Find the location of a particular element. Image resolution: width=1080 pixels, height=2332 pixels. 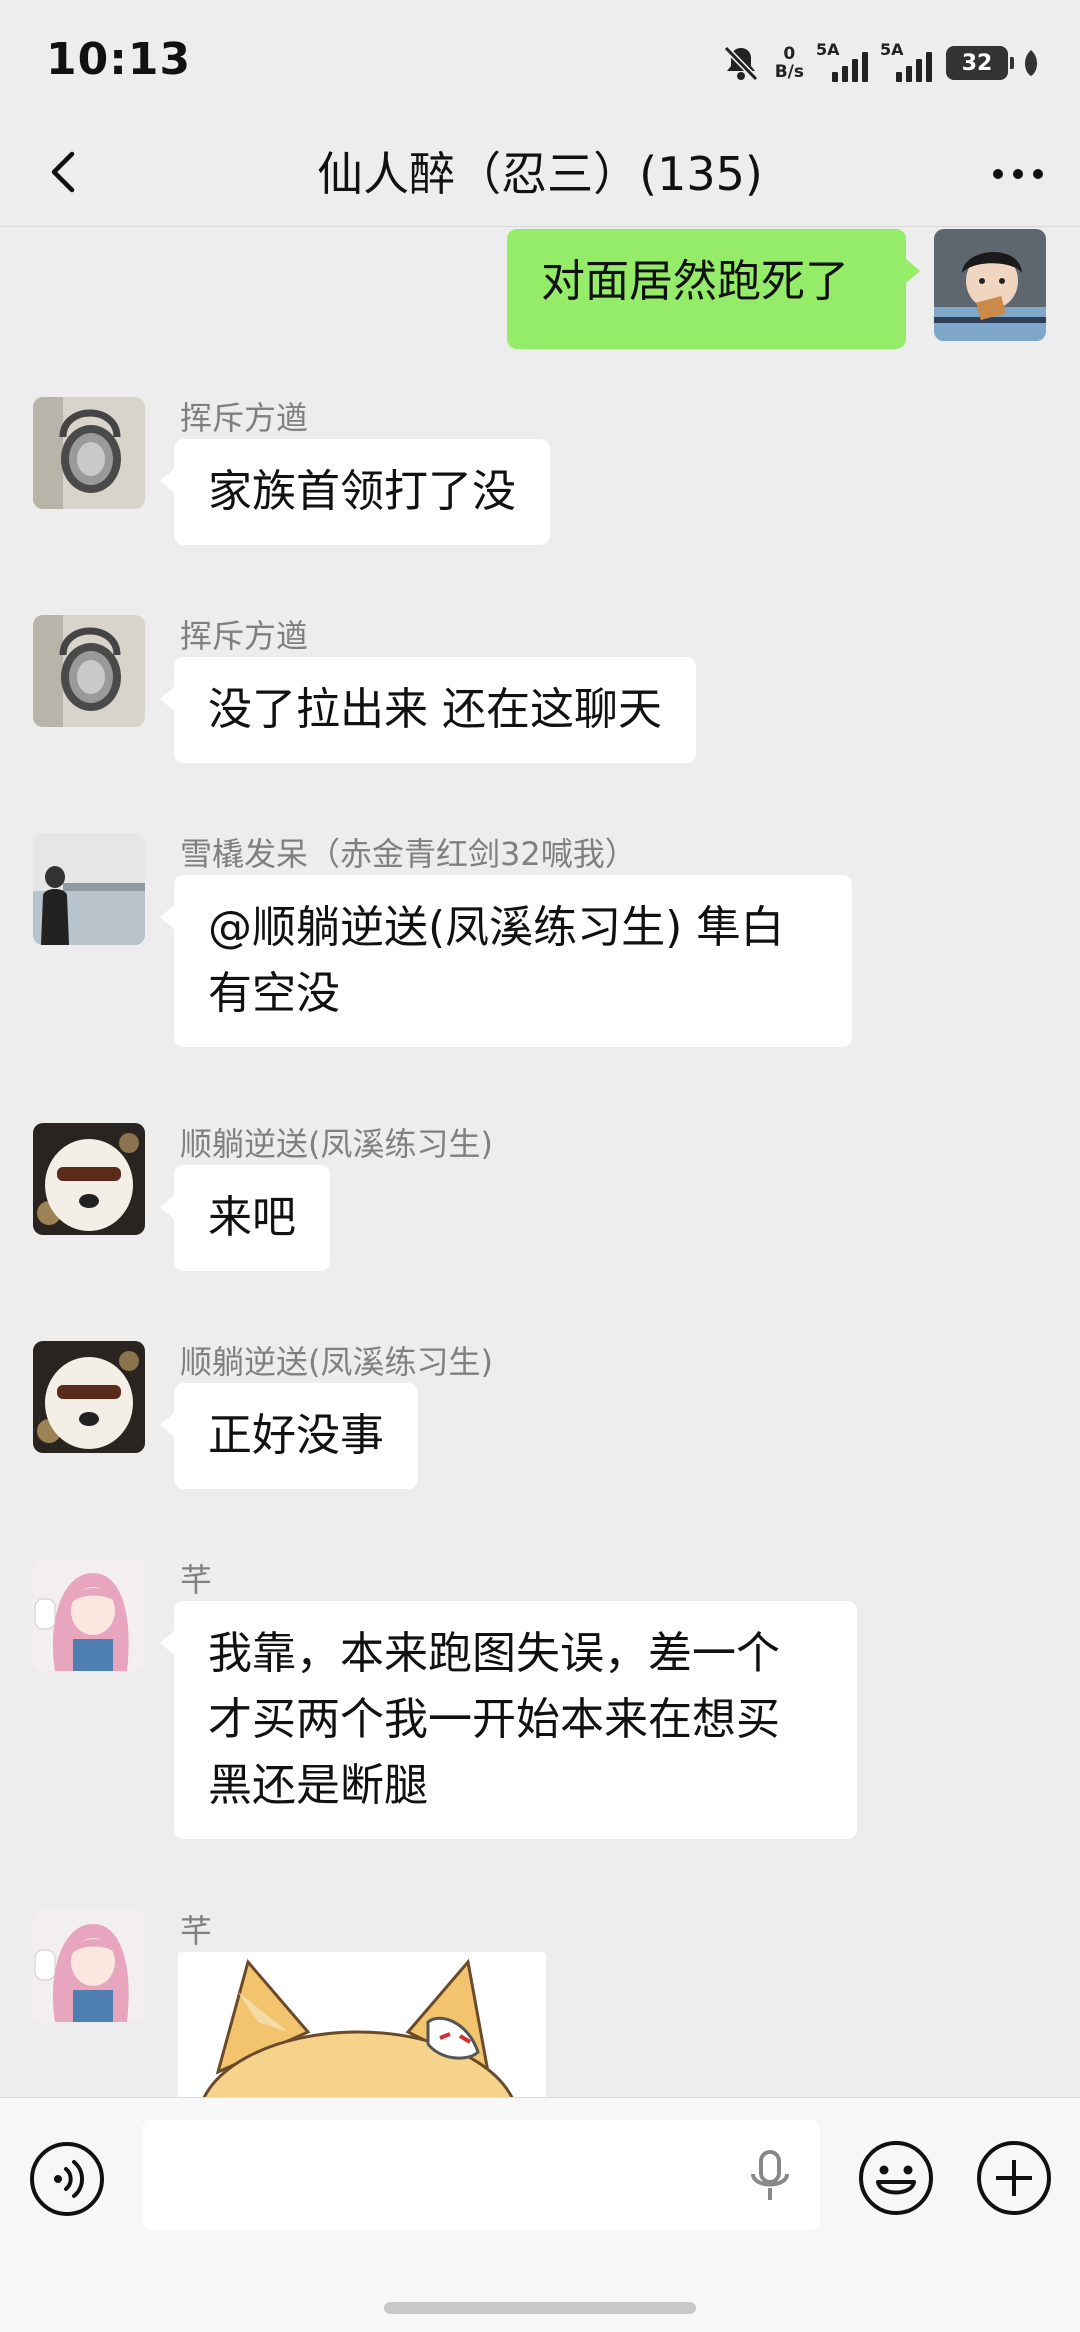

message-text: 对面居然跑死了 is located at coordinates (695, 281).